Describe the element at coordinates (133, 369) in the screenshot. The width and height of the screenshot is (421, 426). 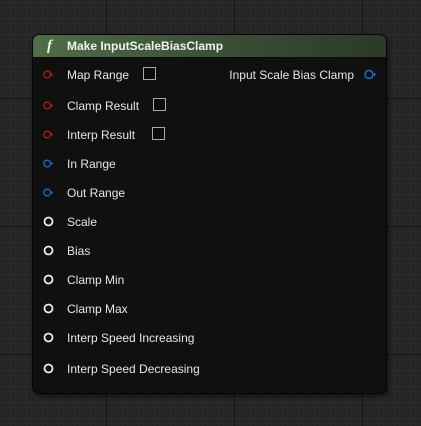
I see `pin-label-interp-speed-decreasing: Interp Speed Decreasing` at that location.